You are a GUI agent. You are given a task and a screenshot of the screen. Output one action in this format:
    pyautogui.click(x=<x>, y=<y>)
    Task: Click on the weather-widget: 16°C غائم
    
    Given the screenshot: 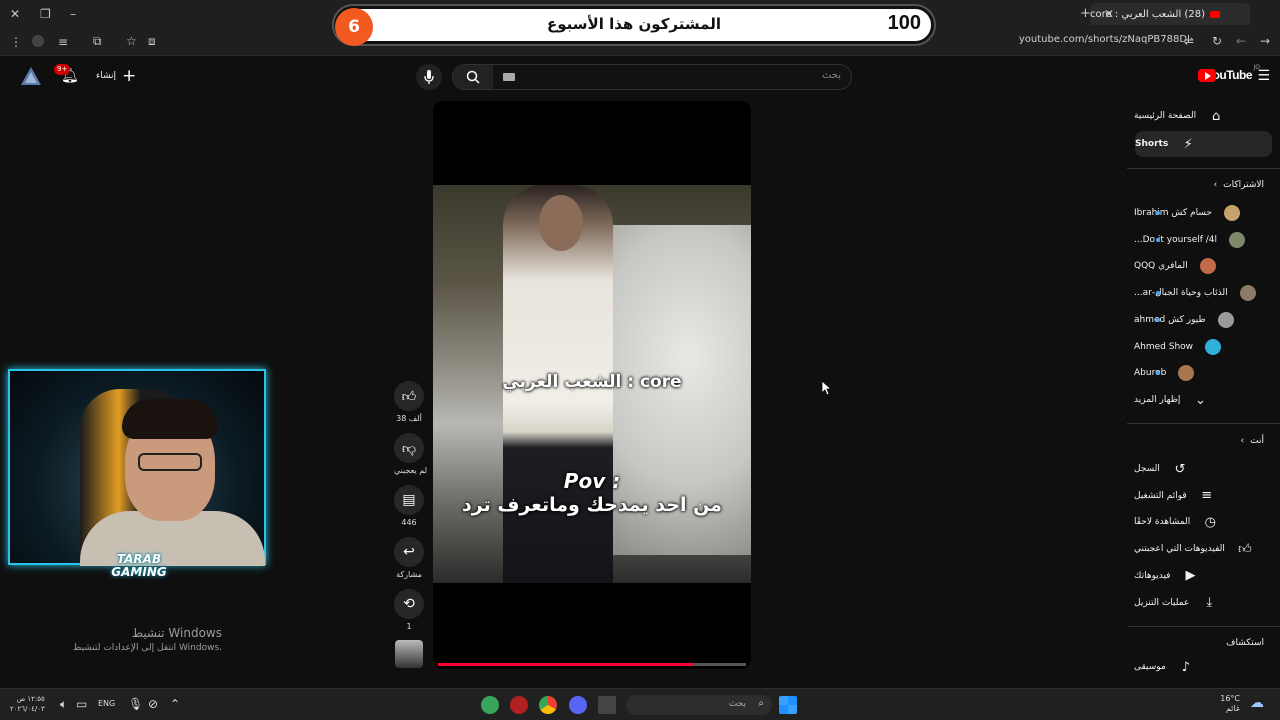 What is the action you would take?
    pyautogui.click(x=1230, y=704)
    